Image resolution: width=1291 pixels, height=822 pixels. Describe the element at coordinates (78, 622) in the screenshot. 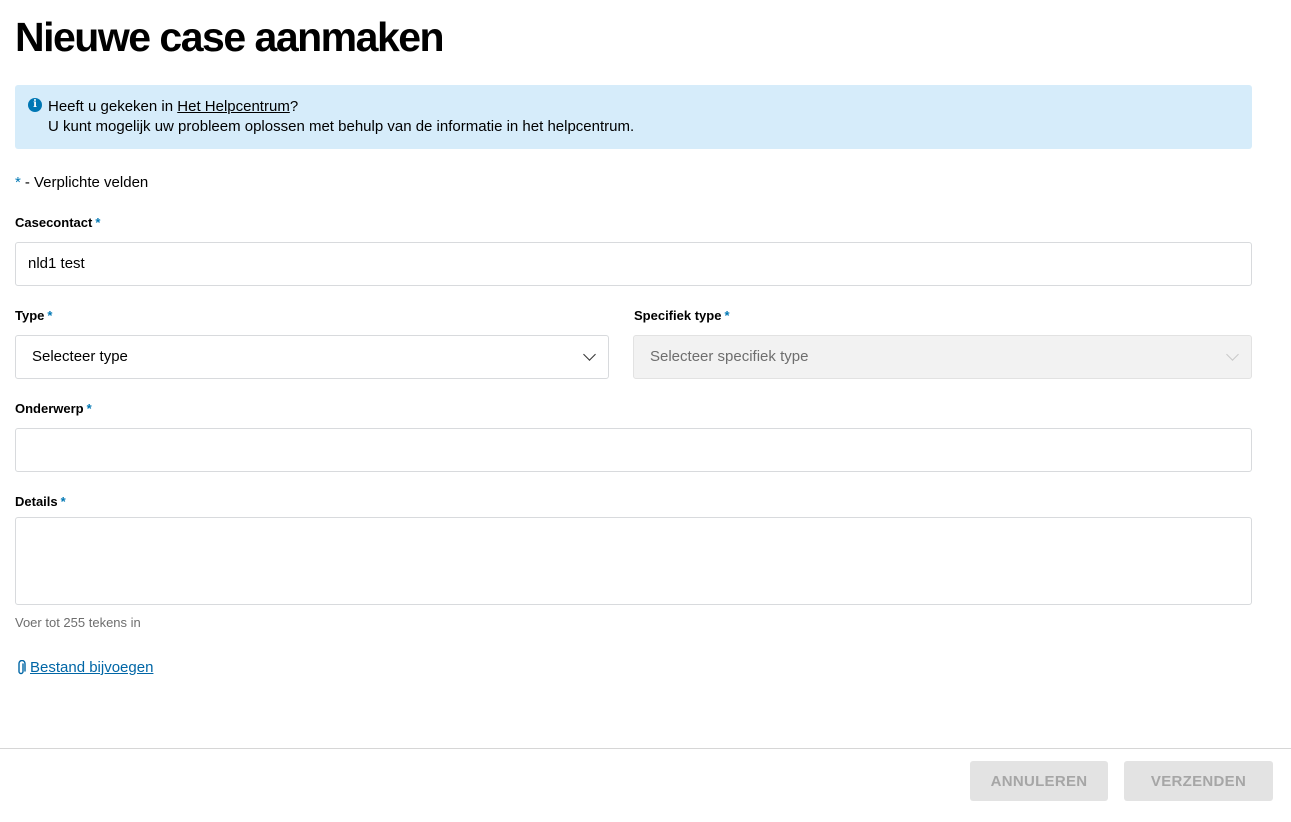

I see `details-hint: Voer tot 255 tekens in` at that location.